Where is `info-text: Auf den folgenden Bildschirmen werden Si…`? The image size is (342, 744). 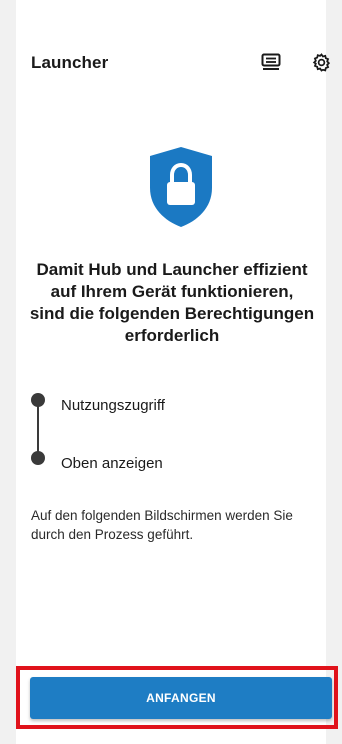
info-text: Auf den folgenden Bildschirmen werden Si… is located at coordinates (181, 525).